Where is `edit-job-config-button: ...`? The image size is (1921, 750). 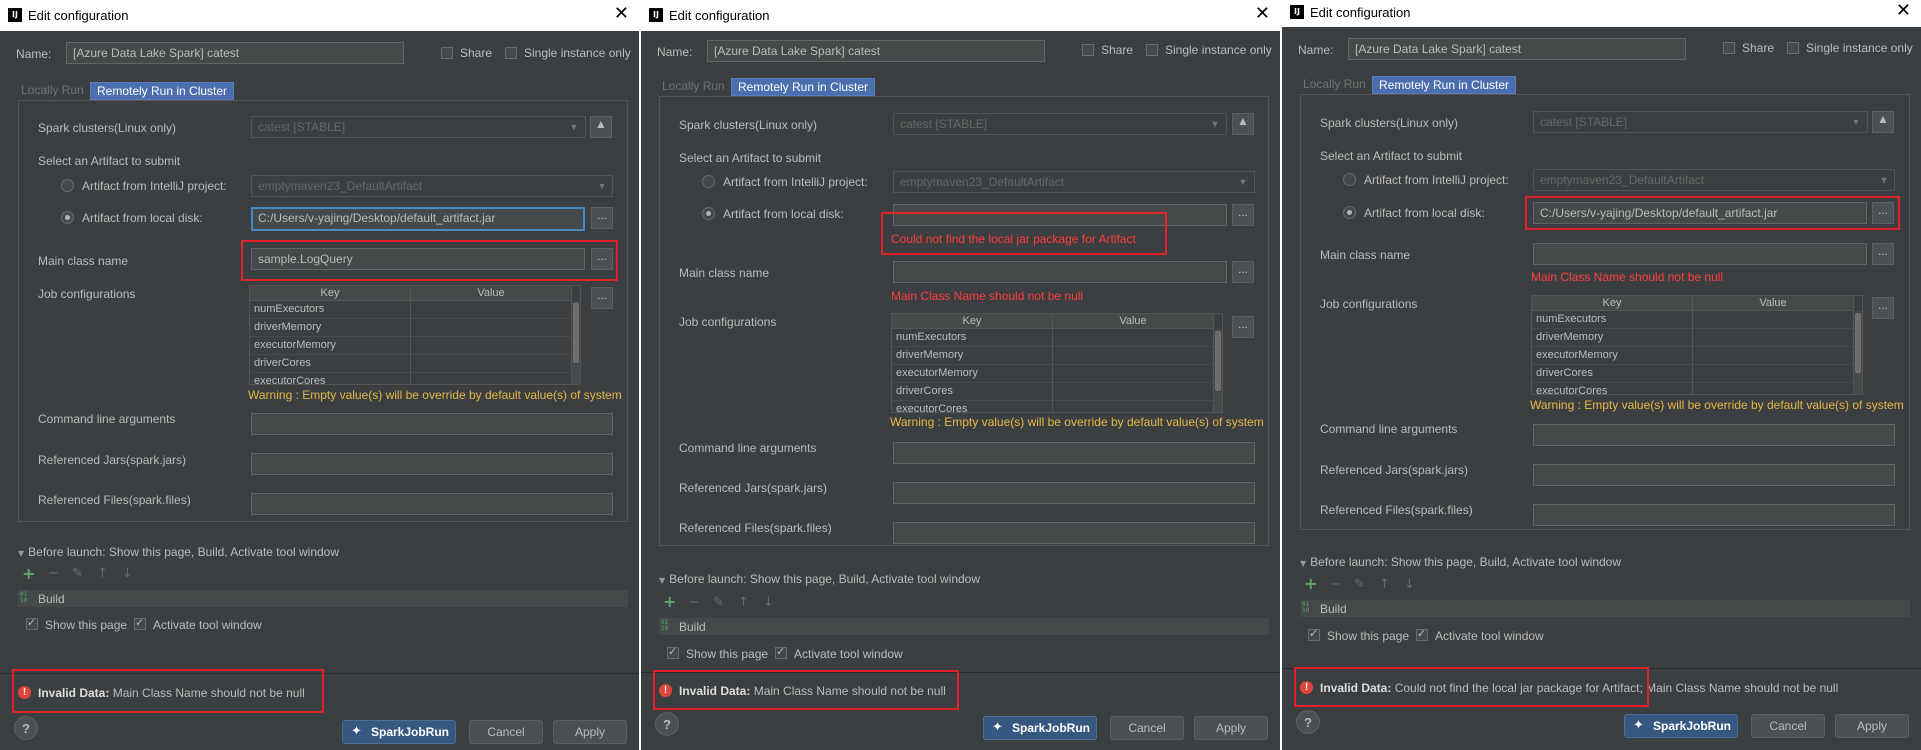 edit-job-config-button: ... is located at coordinates (602, 298).